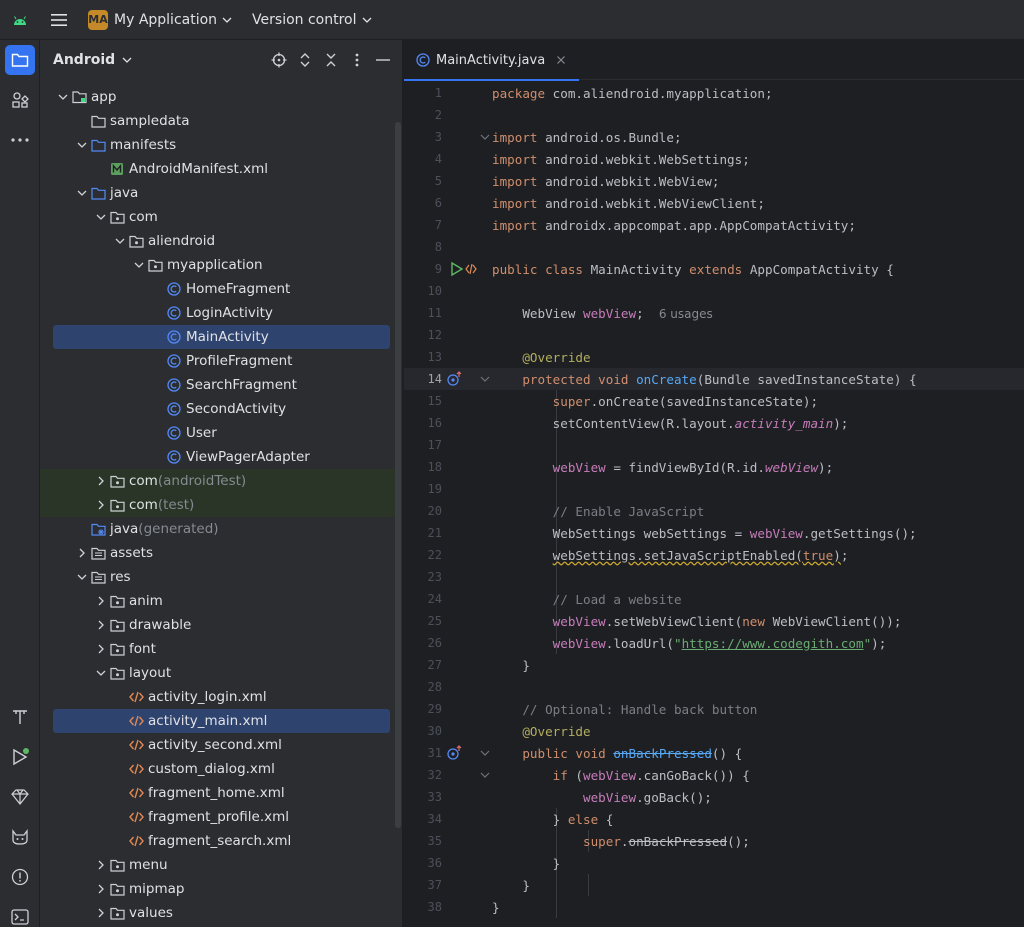 The width and height of the screenshot is (1024, 927). What do you see at coordinates (59, 20) in the screenshot?
I see `main-menu-button` at bounding box center [59, 20].